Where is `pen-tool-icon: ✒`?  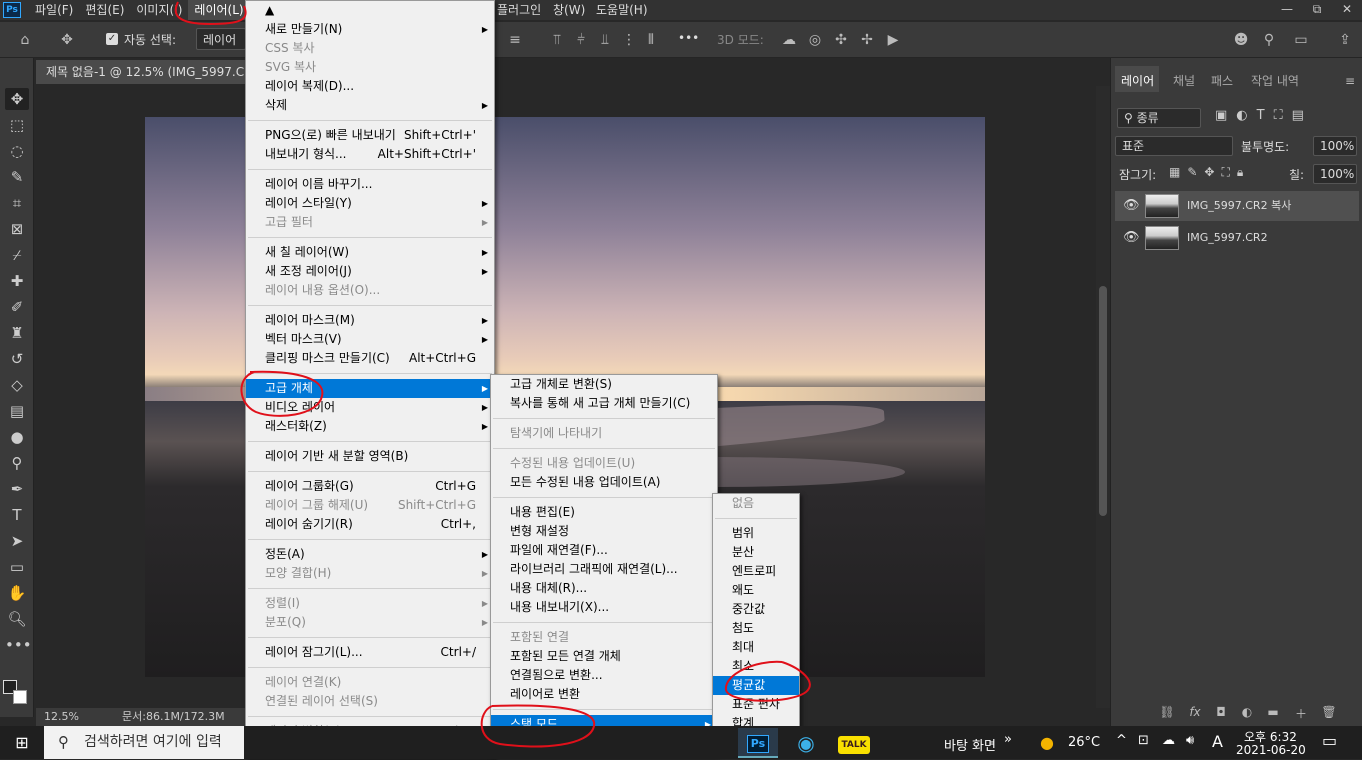
pen-tool-icon: ✒ is located at coordinates (17, 489).